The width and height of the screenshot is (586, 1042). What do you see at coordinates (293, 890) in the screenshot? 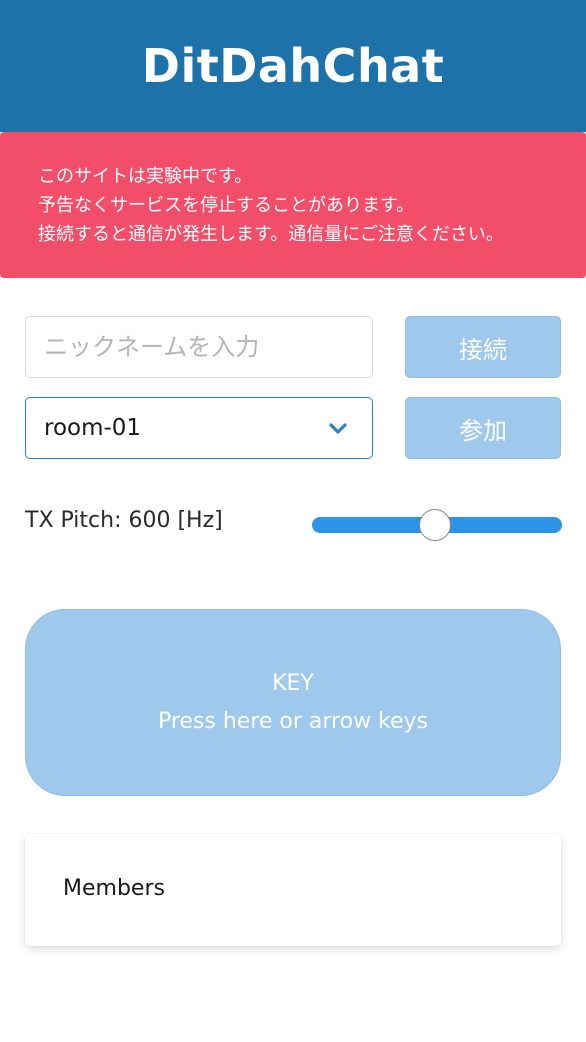
I see `members-panel: Members` at bounding box center [293, 890].